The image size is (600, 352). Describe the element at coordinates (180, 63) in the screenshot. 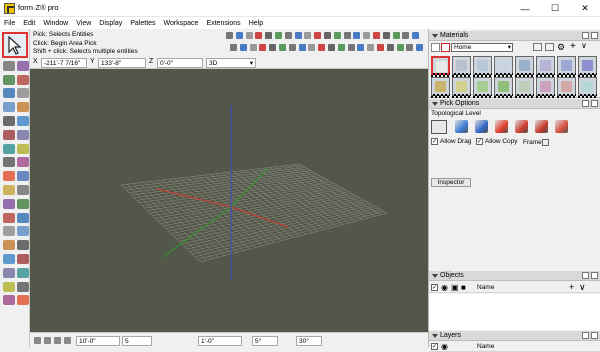

I see `z-coordinate-field: 0'-0"` at that location.